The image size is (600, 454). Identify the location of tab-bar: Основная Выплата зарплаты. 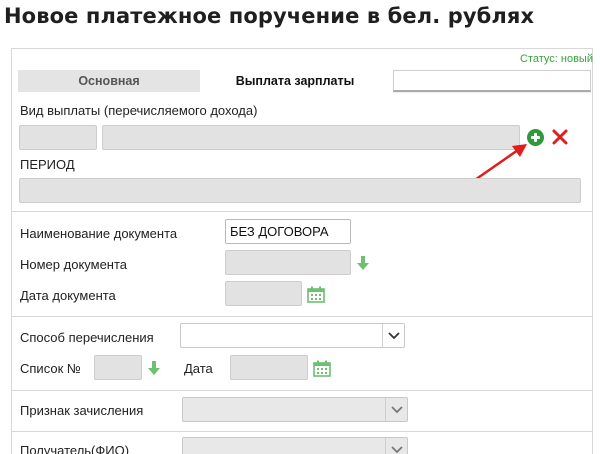
(304, 82).